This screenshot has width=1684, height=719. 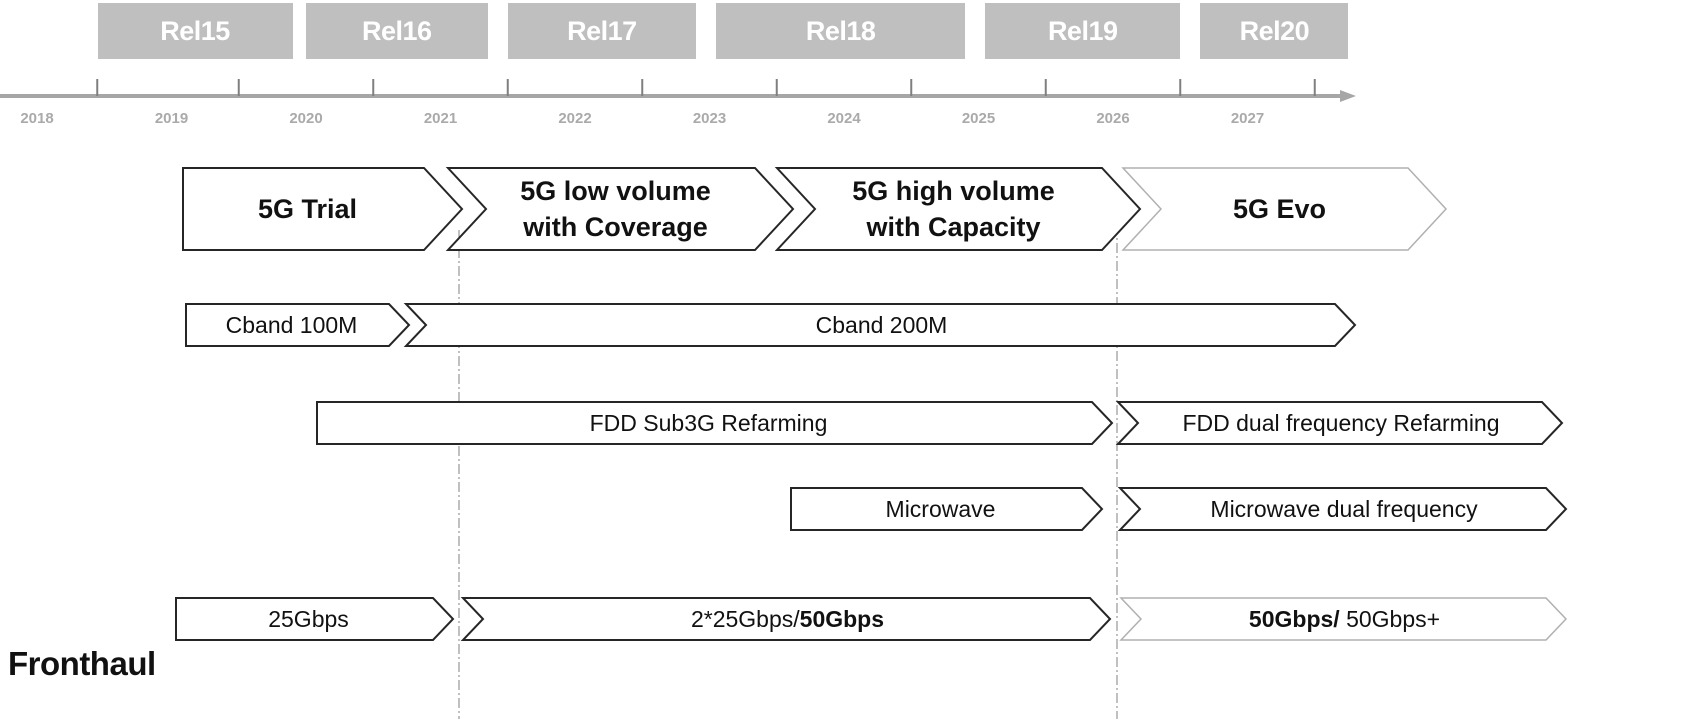 What do you see at coordinates (978, 118) in the screenshot?
I see `year-label: 2025` at bounding box center [978, 118].